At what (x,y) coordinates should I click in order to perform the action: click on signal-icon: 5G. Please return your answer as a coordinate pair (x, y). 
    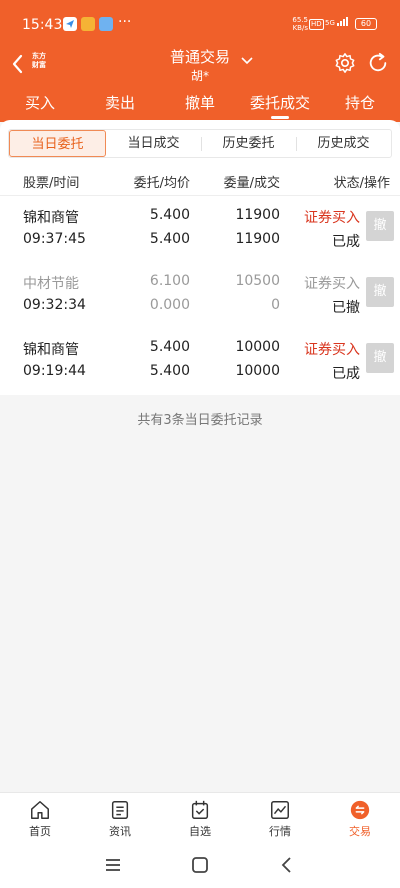
    Looking at the image, I should click on (338, 21).